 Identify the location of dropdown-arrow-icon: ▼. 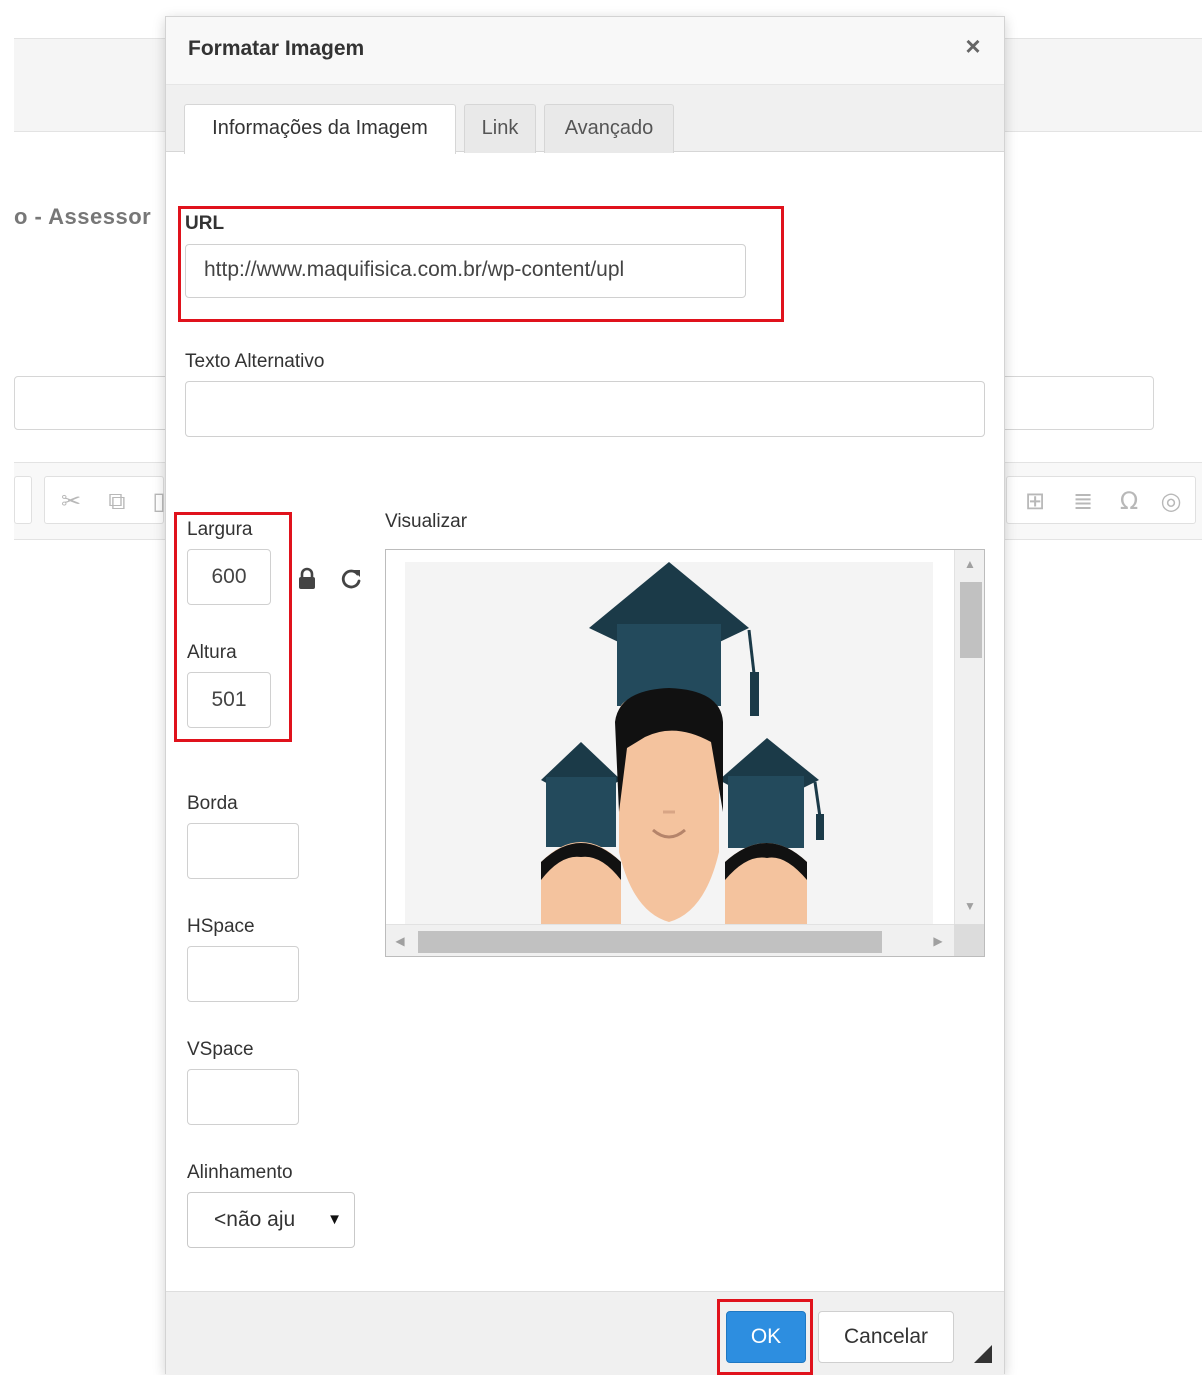
(334, 1219).